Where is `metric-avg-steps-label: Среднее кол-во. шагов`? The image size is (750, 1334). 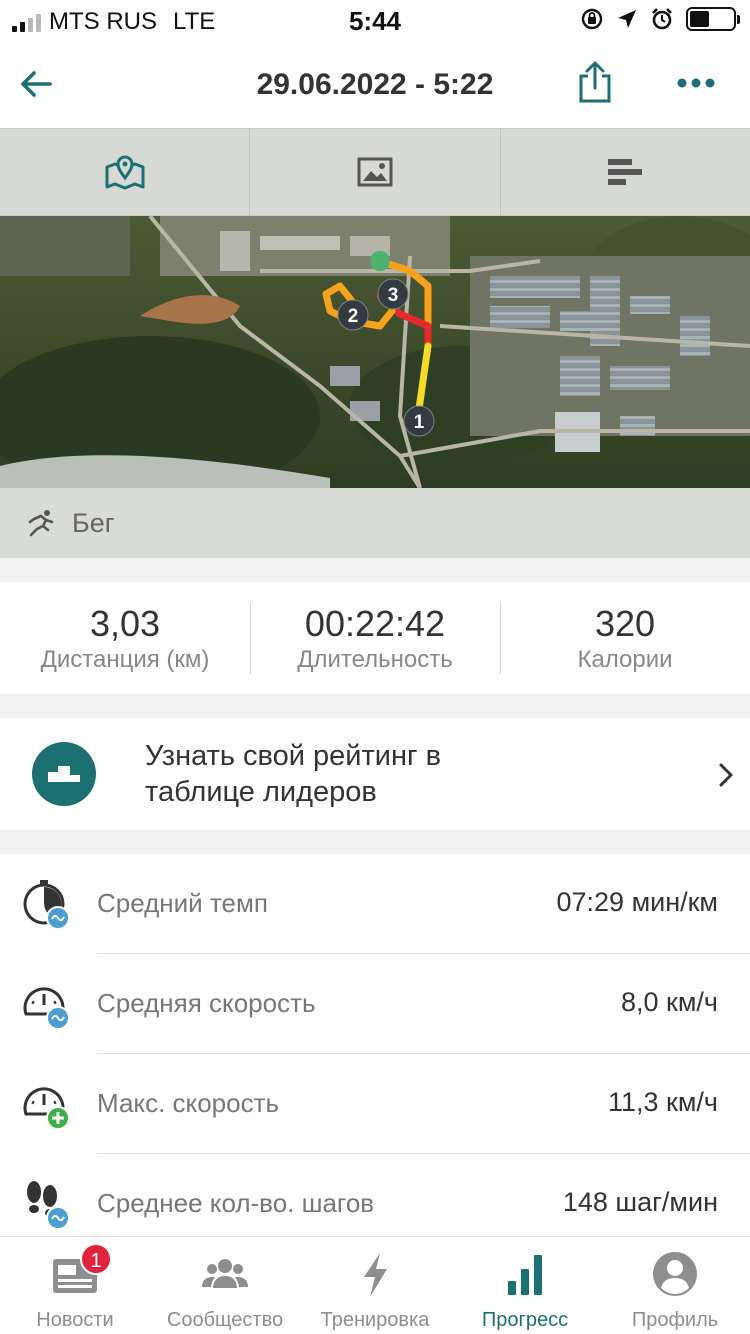 metric-avg-steps-label: Среднее кол-во. шагов is located at coordinates (236, 1203).